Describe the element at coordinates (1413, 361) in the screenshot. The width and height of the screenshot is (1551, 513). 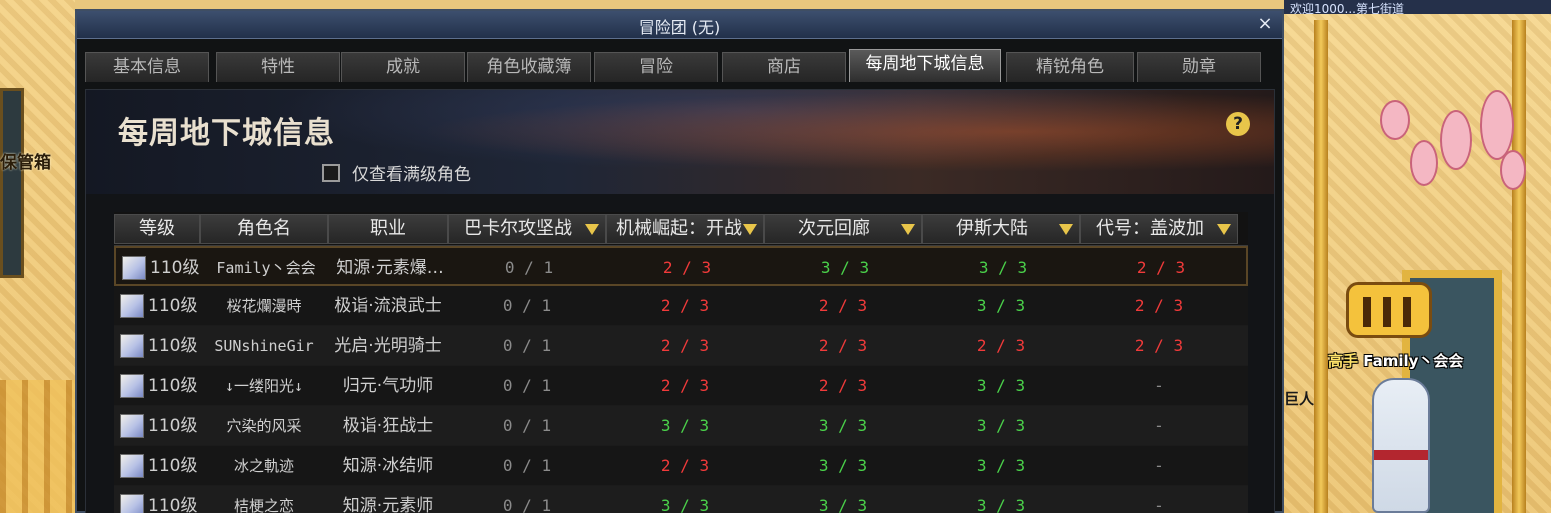
I see `player-name: Family丶会会` at that location.